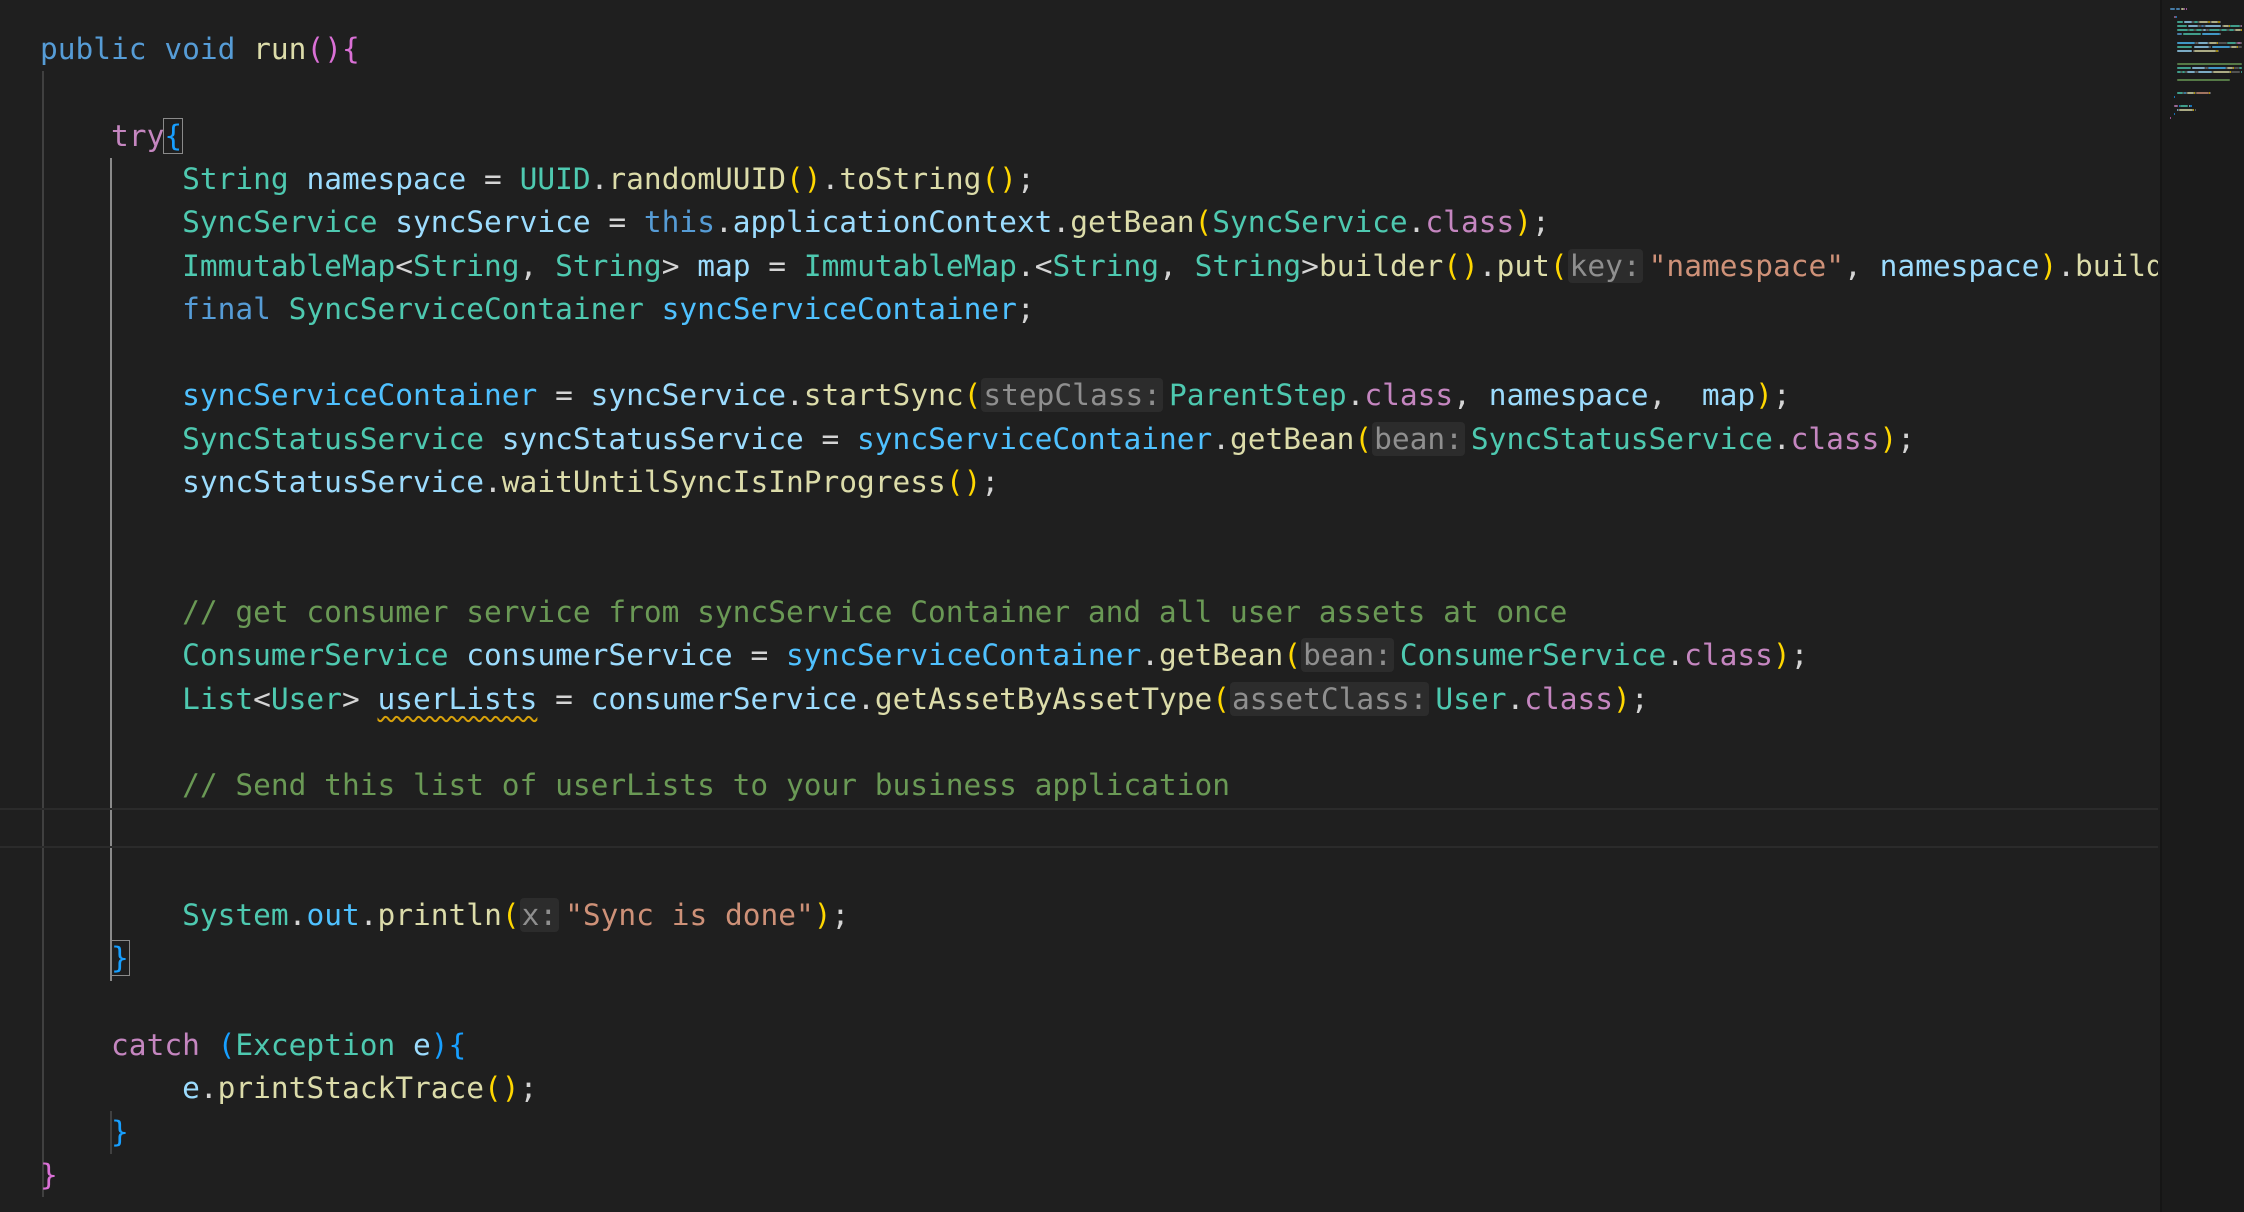 The width and height of the screenshot is (2244, 1212). What do you see at coordinates (262, 699) in the screenshot?
I see `code-token: <` at bounding box center [262, 699].